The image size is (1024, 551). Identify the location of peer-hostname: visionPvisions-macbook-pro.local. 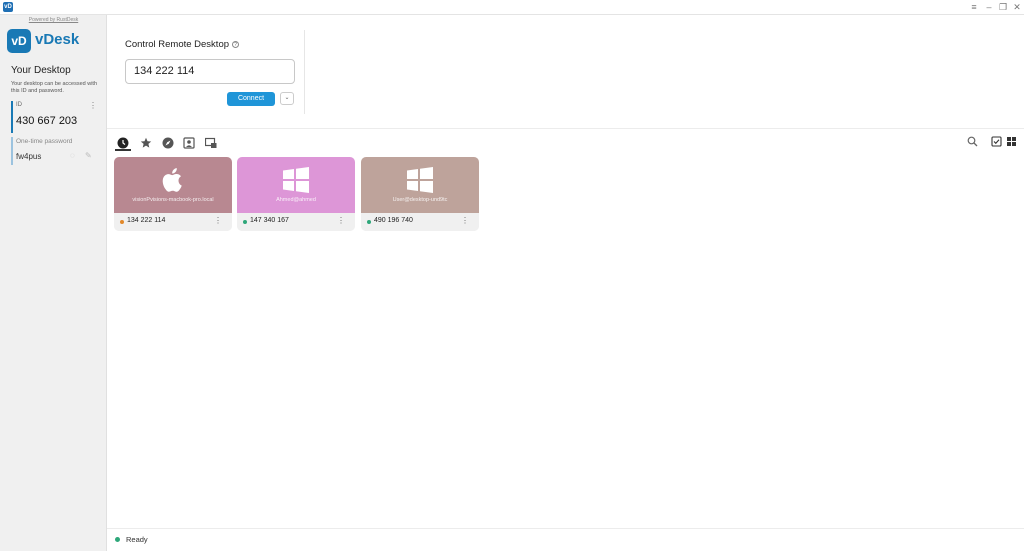
(173, 200).